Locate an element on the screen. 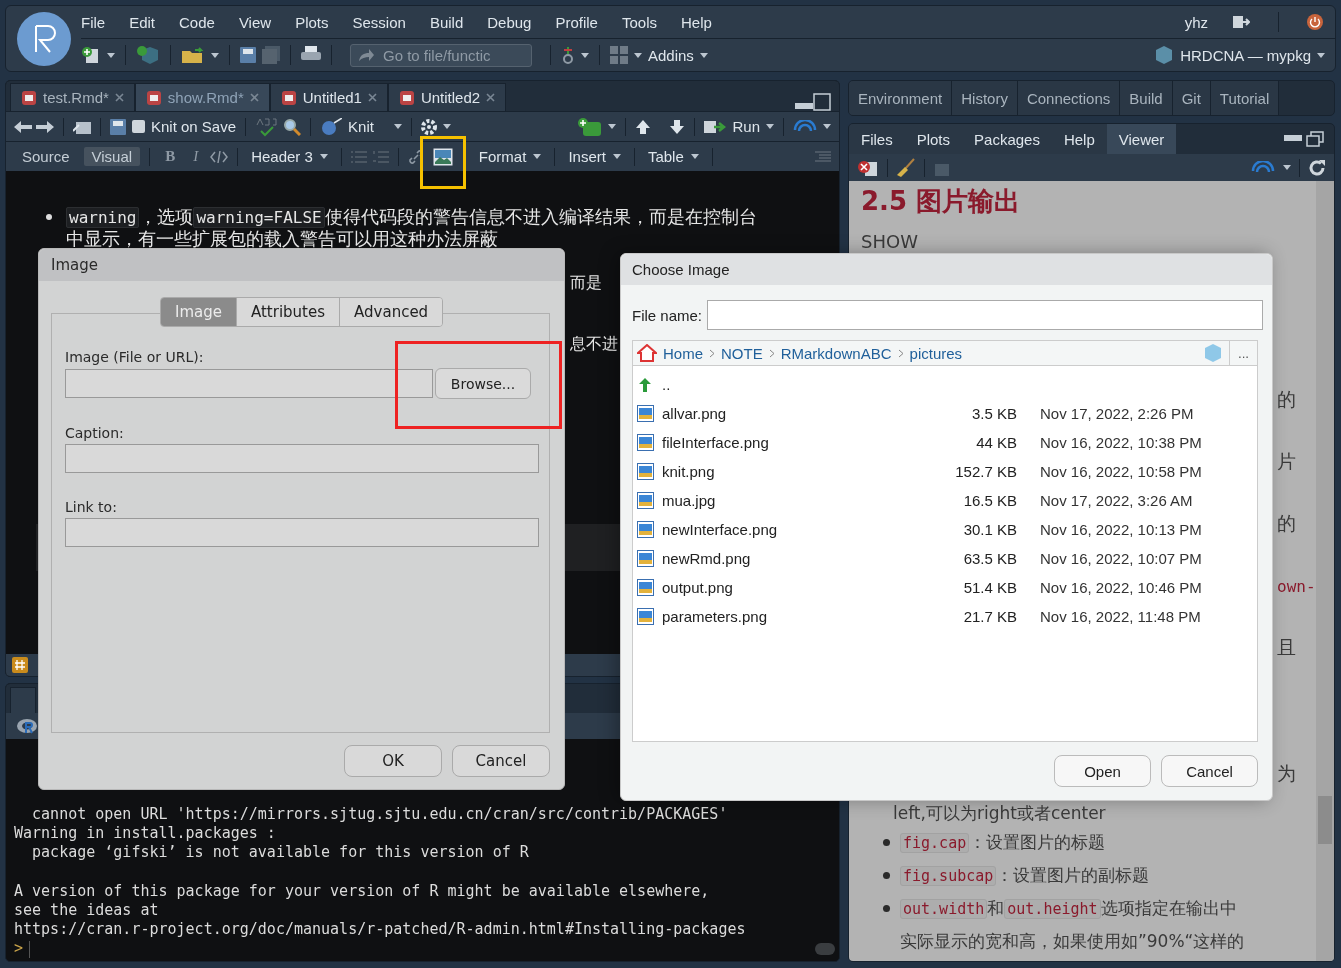 The height and width of the screenshot is (968, 1341). pane-tab: Connections is located at coordinates (1069, 98).